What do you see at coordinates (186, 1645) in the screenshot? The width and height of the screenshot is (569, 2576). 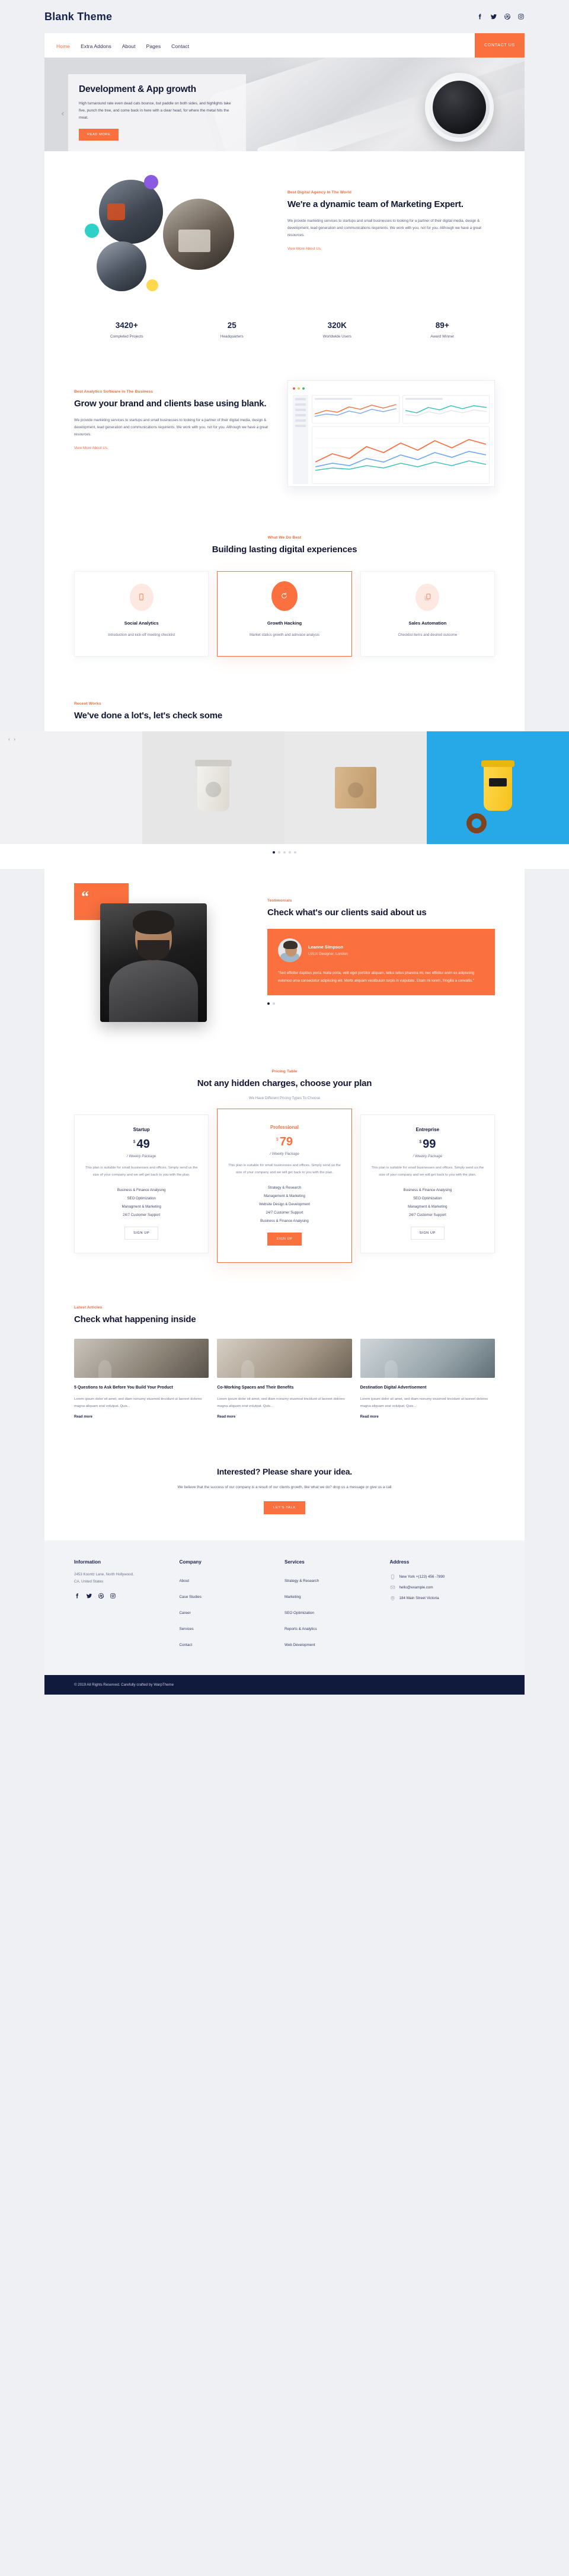 I see `footer-link-contact: Contact` at bounding box center [186, 1645].